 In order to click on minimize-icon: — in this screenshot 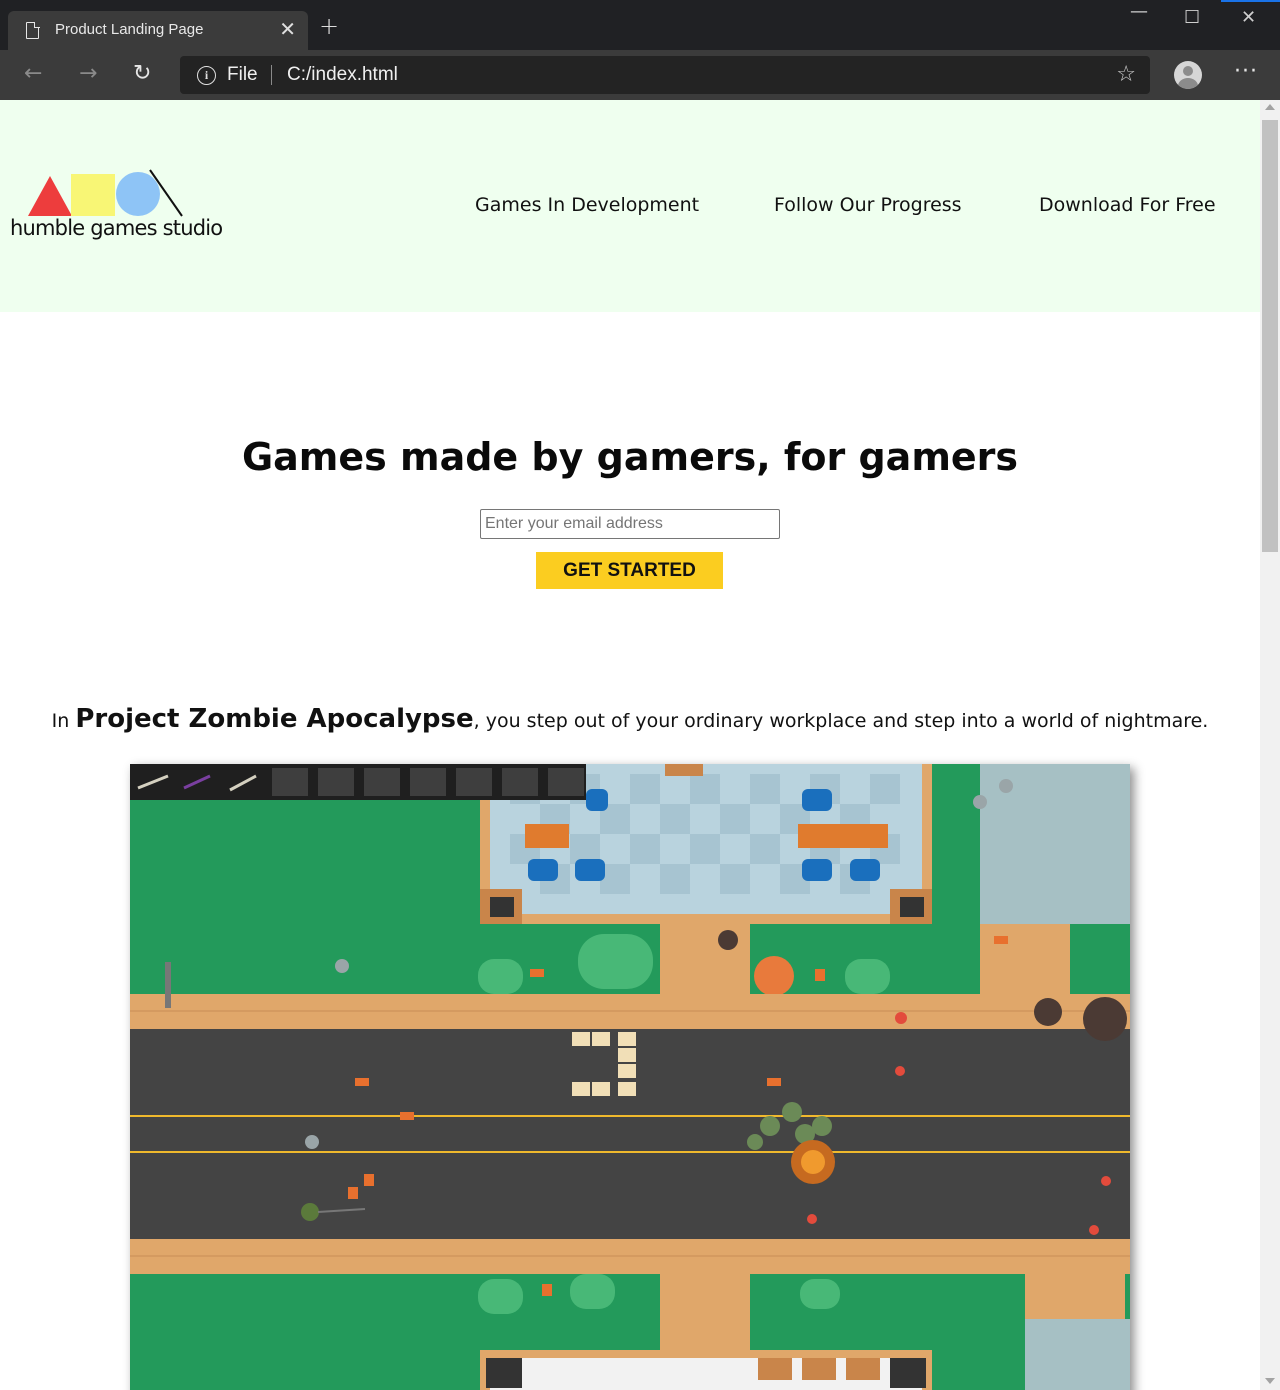, I will do `click(1139, 12)`.